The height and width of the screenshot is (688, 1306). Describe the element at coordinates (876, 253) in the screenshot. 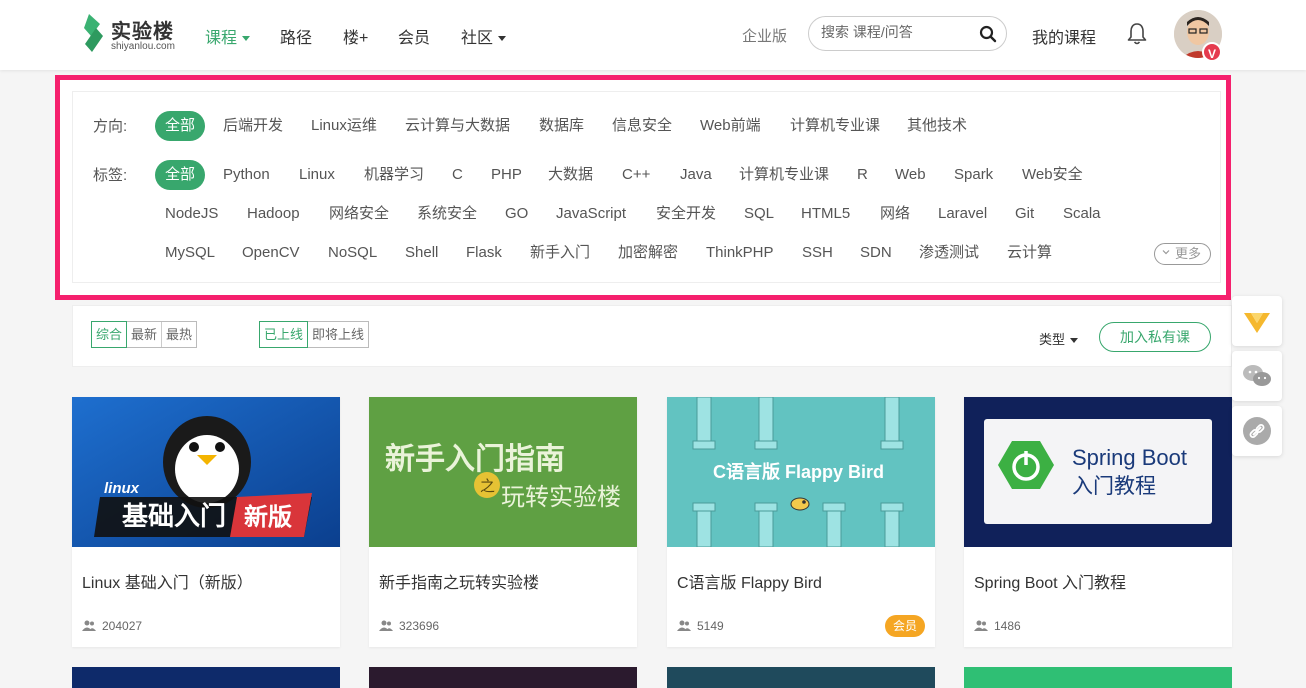

I see `tag-item: SDN` at that location.